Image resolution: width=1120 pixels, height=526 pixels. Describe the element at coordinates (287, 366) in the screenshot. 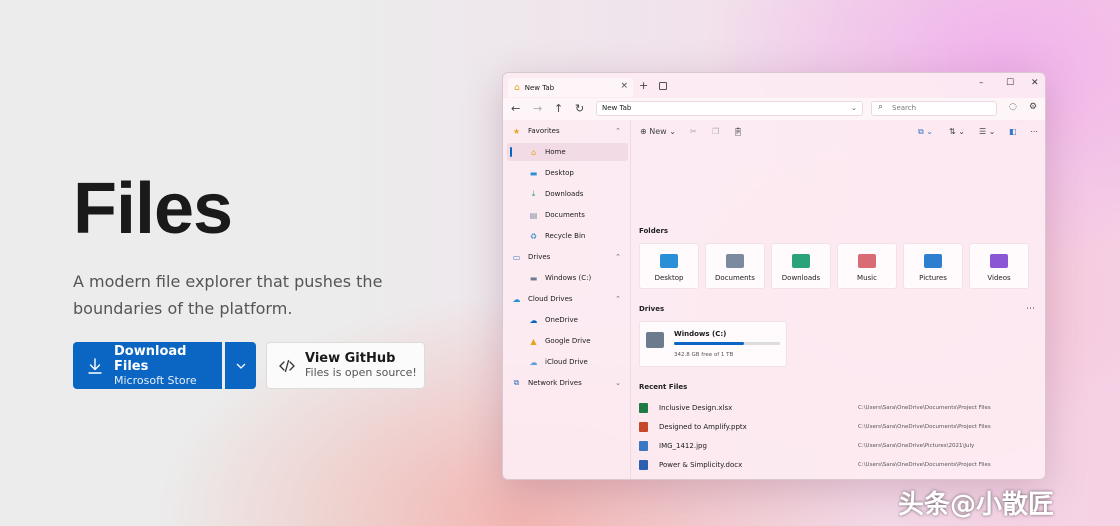

I see `code-icon` at that location.